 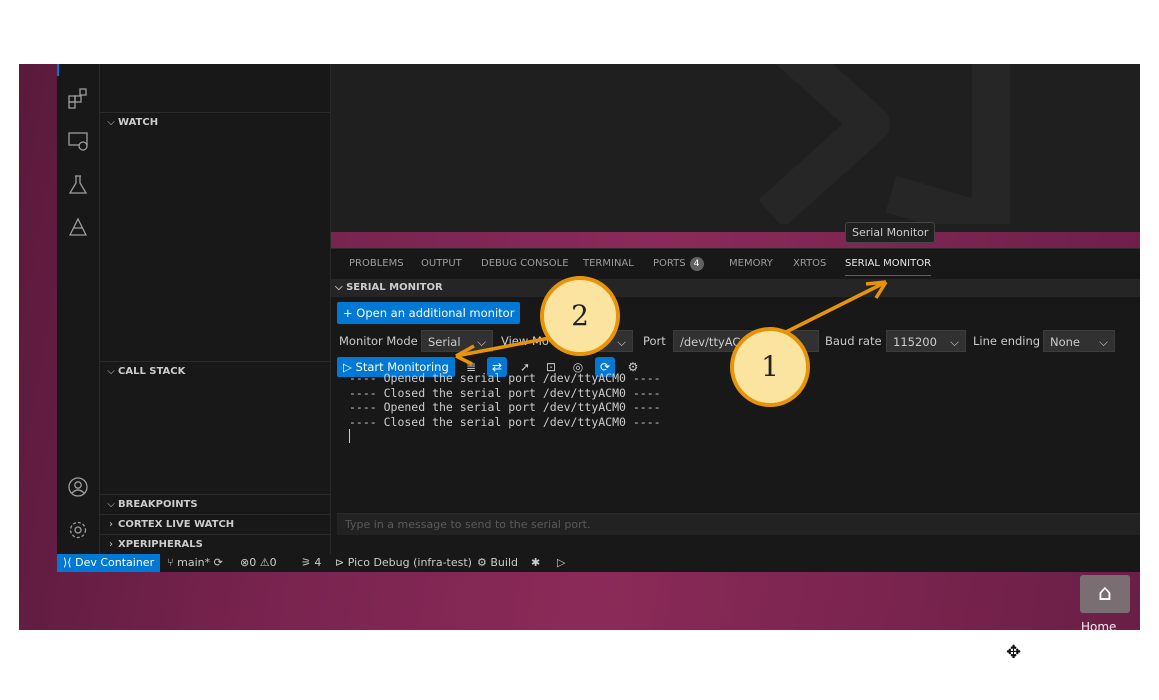 I want to click on cortex-live-watch-section-header: › CORTEX LIVE WATCH, so click(x=215, y=524).